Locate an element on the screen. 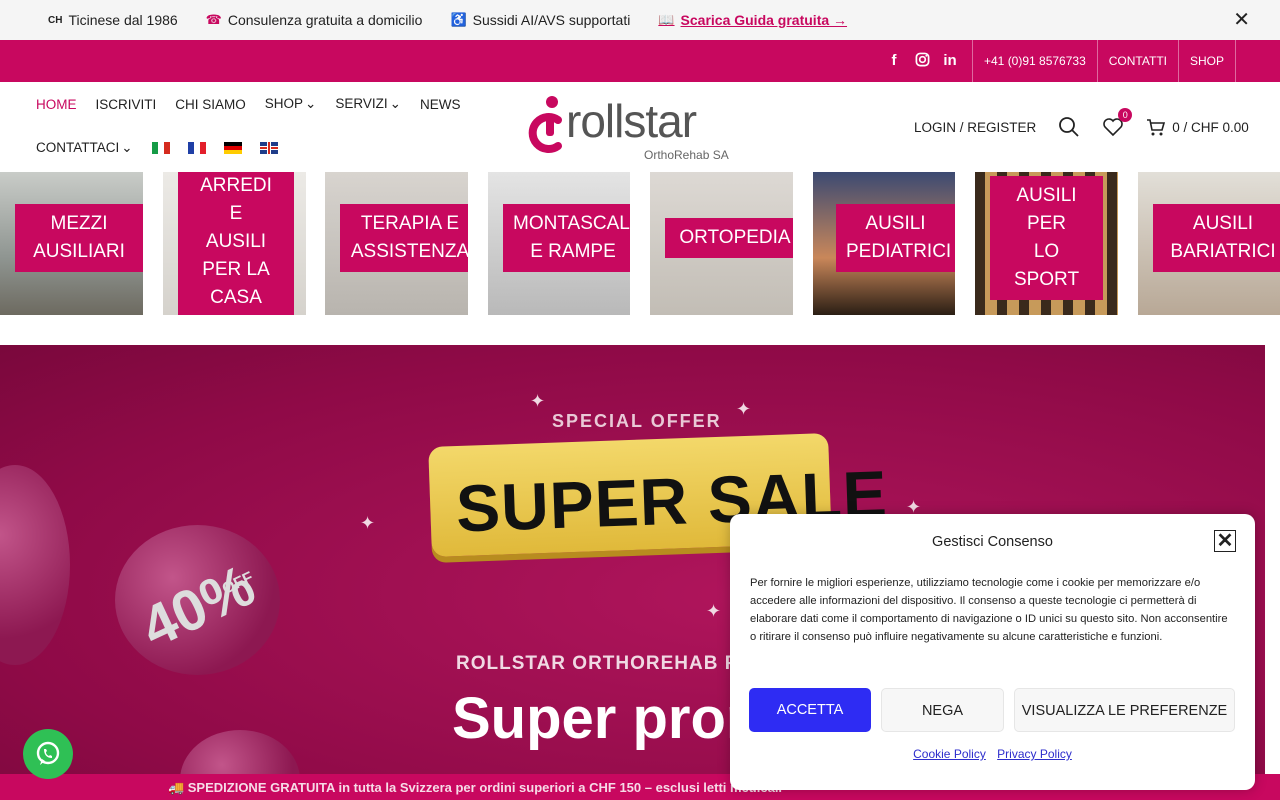 Image resolution: width=1280 pixels, height=800 pixels. contacts-link: CONTATTI is located at coordinates (1137, 61).